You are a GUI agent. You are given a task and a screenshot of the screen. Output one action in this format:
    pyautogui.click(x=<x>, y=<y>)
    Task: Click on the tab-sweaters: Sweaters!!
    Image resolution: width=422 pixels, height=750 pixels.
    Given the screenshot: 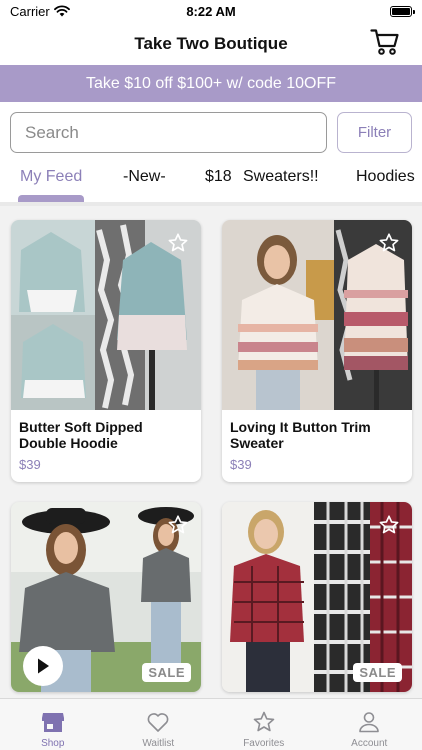 What is the action you would take?
    pyautogui.click(x=281, y=181)
    